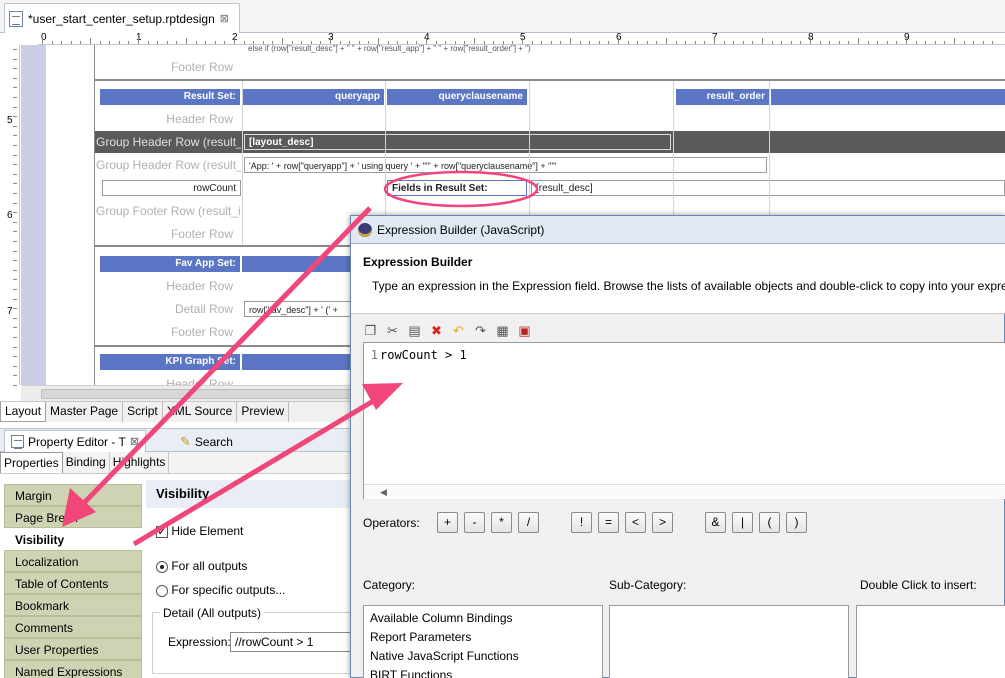  Describe the element at coordinates (769, 522) in the screenshot. I see `operator-open-paren-button: (` at that location.